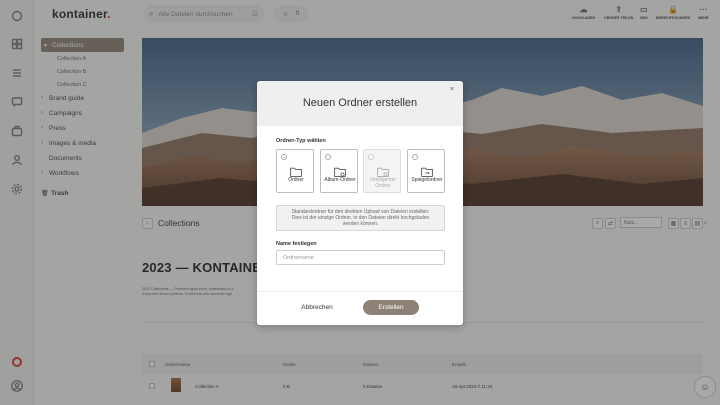  I want to click on folder-type-option-smart: Intelligenter Ordner, so click(382, 171).